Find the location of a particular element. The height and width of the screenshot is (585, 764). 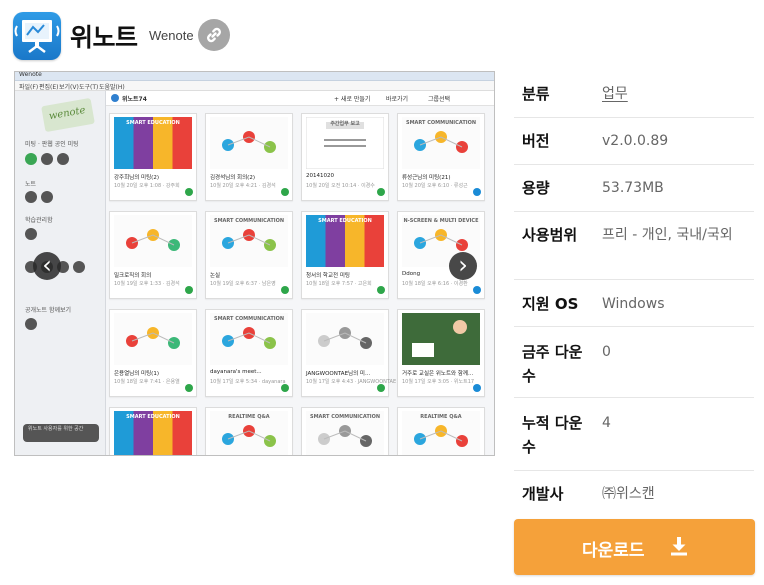

note-title: 강주희님의 미팅(2) is located at coordinates (136, 178).